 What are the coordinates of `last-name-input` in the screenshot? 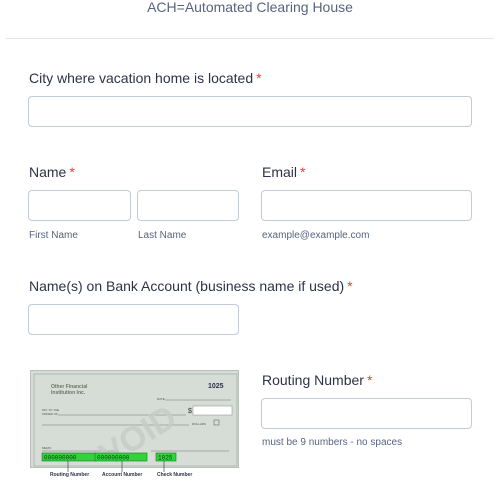 It's located at (188, 205).